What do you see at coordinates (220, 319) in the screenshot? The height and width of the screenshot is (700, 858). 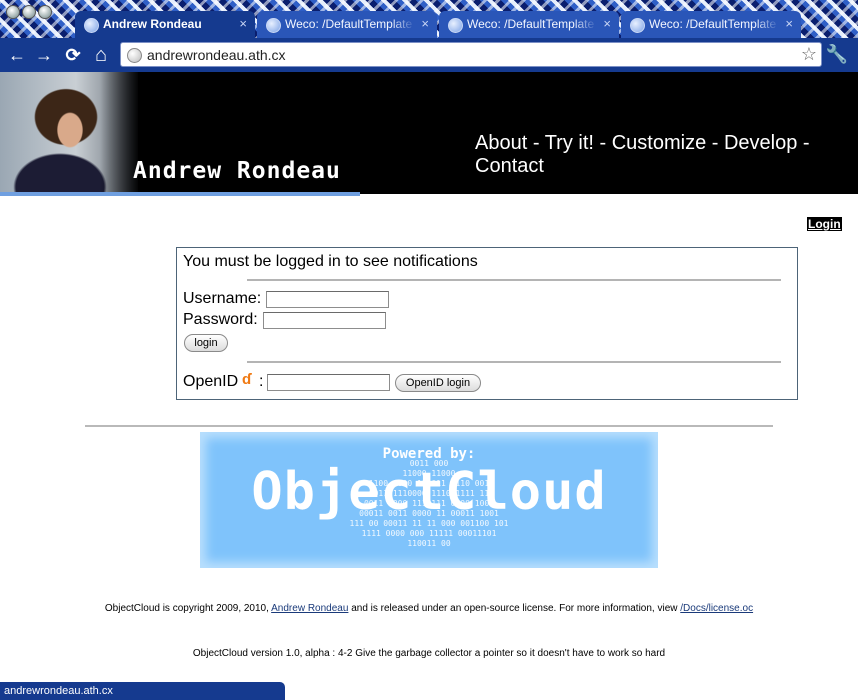 I see `password-label: Password:` at bounding box center [220, 319].